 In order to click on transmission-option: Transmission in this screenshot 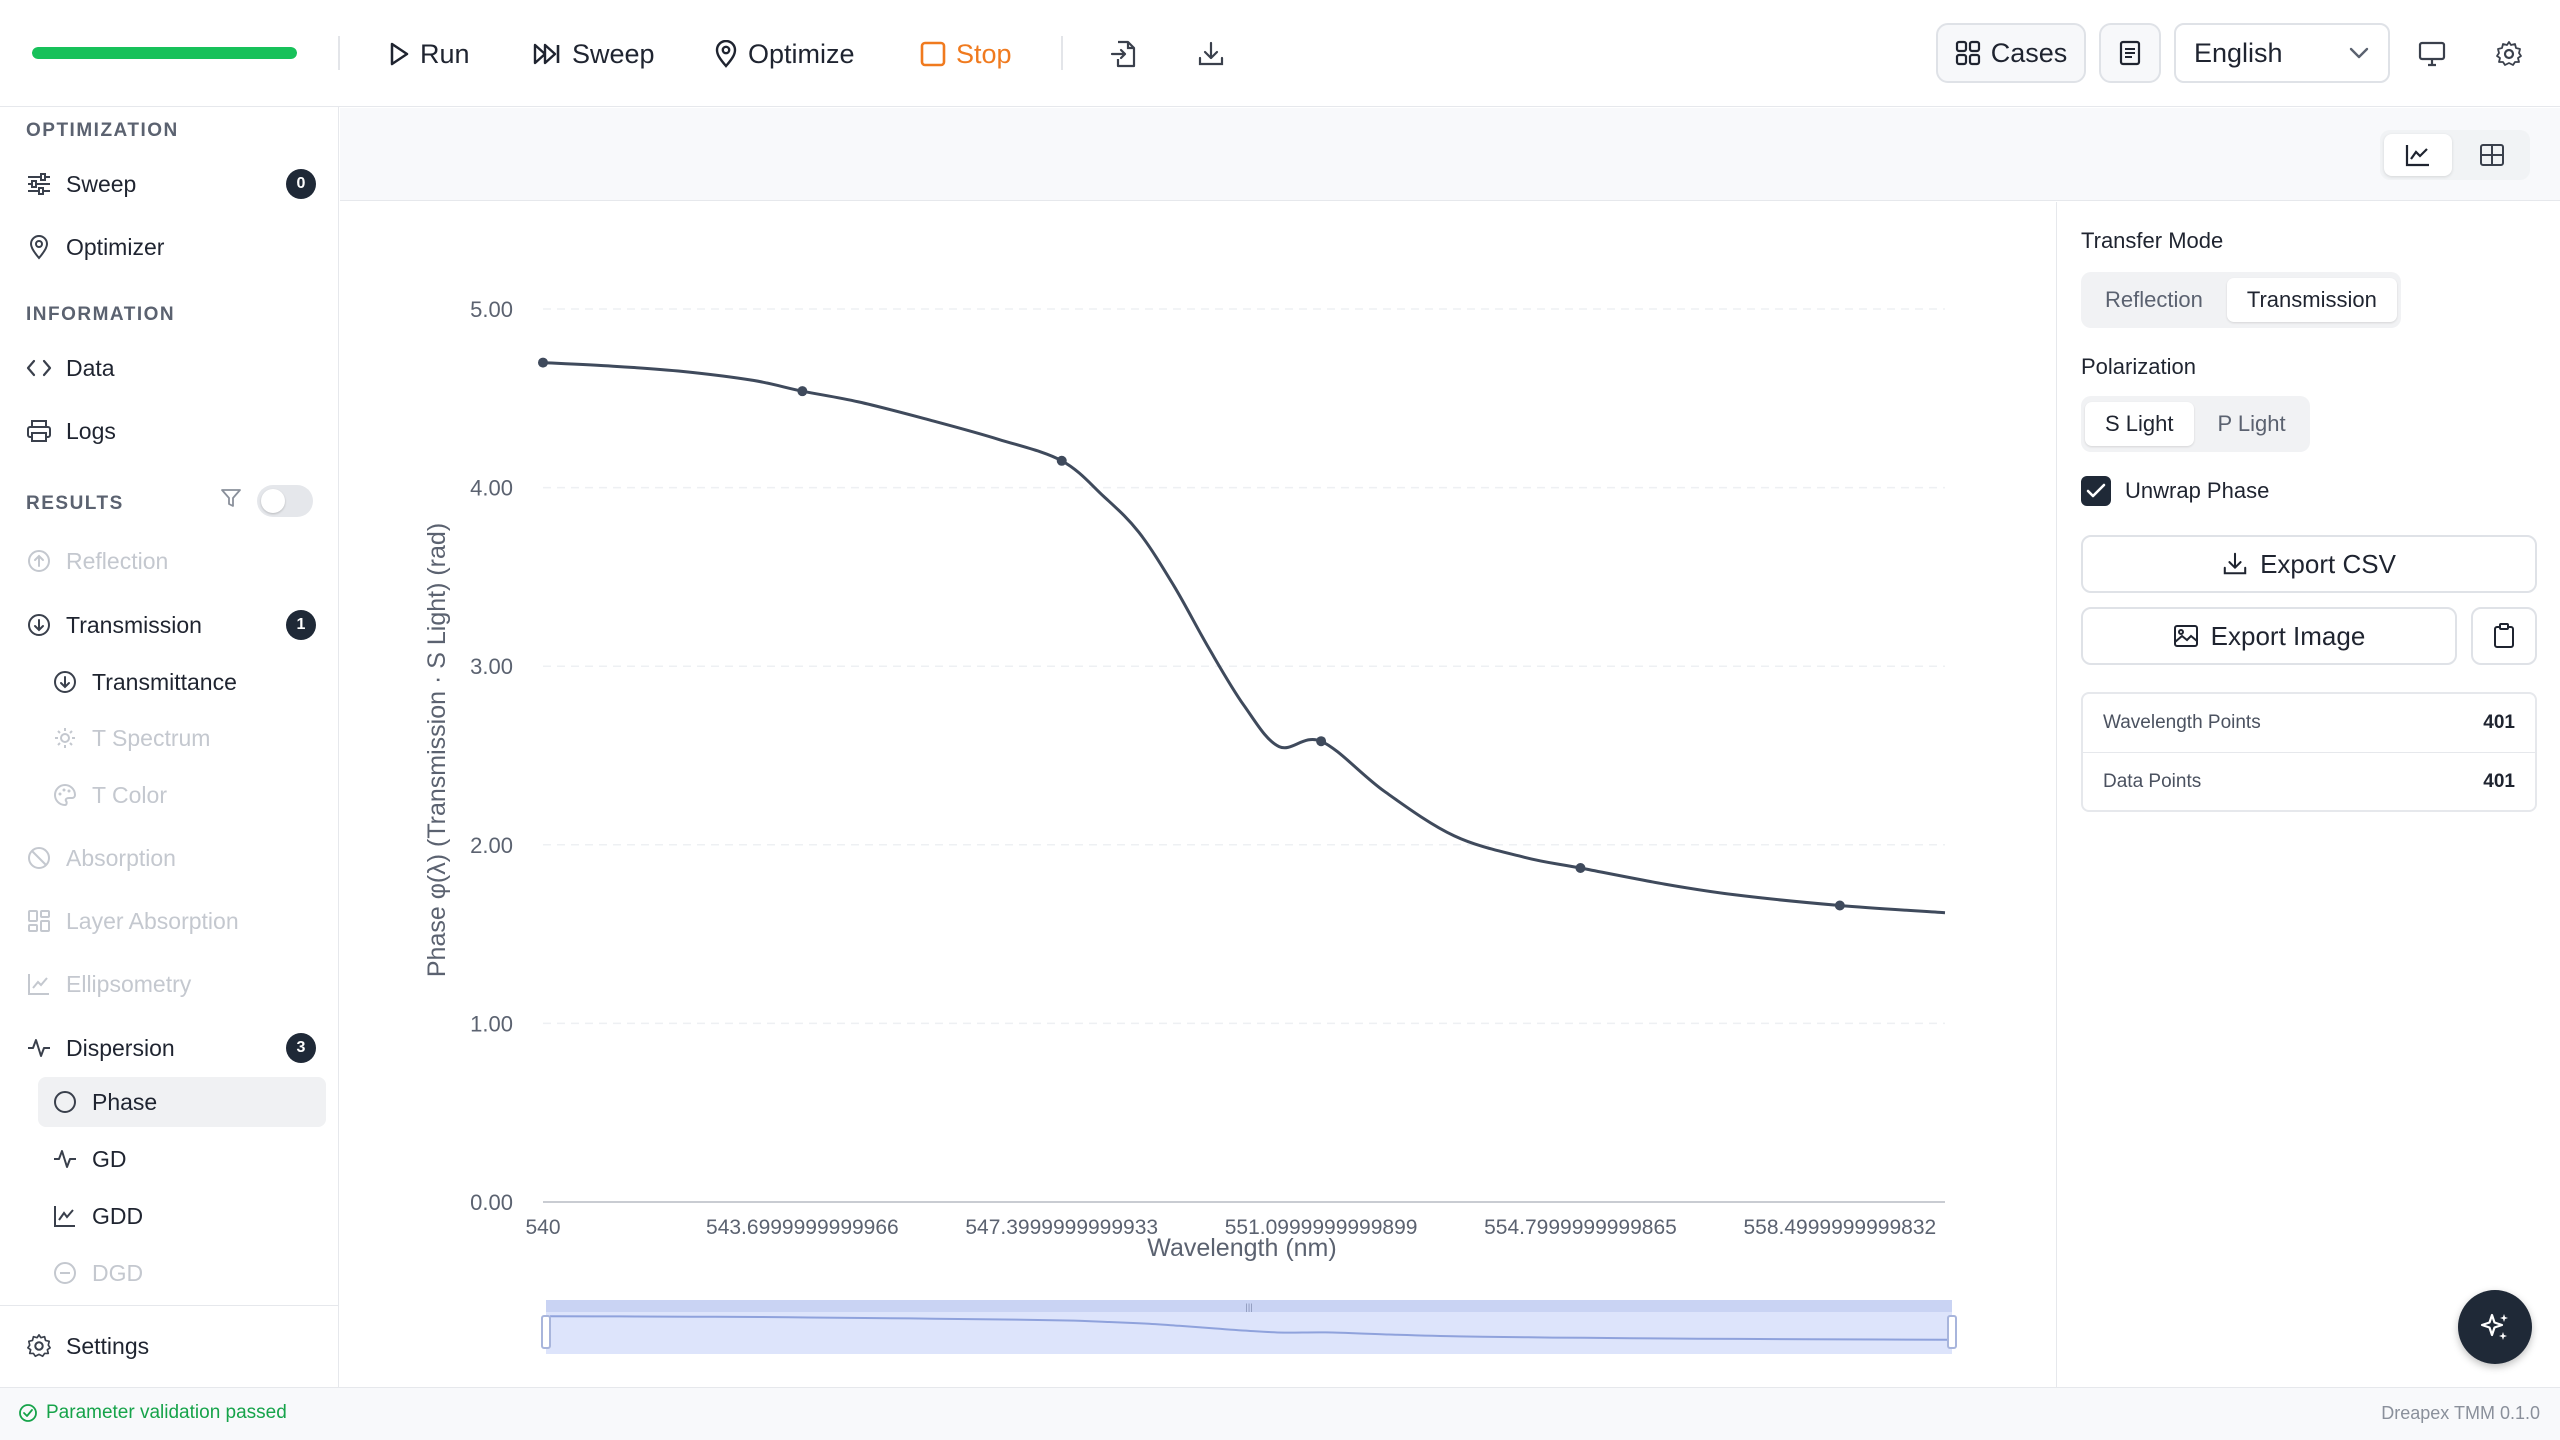, I will do `click(2311, 300)`.